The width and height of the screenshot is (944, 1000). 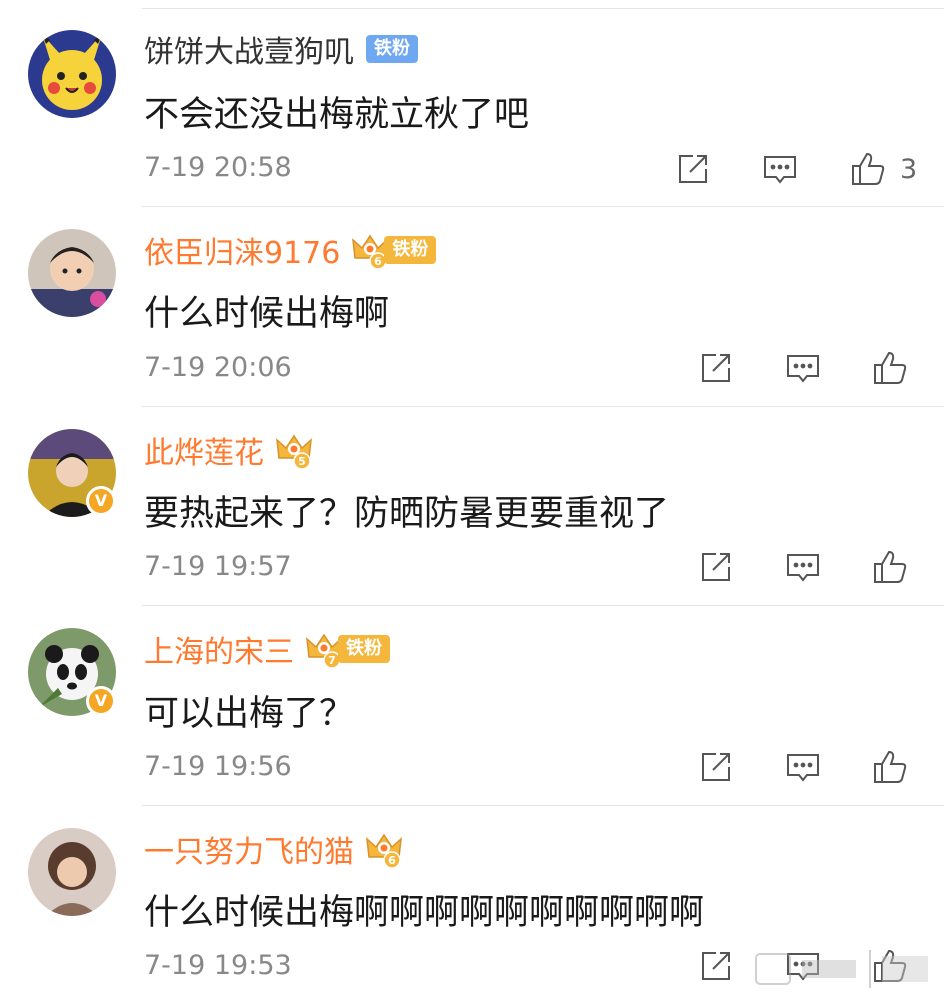 I want to click on watermark-logo, so click(x=845, y=969).